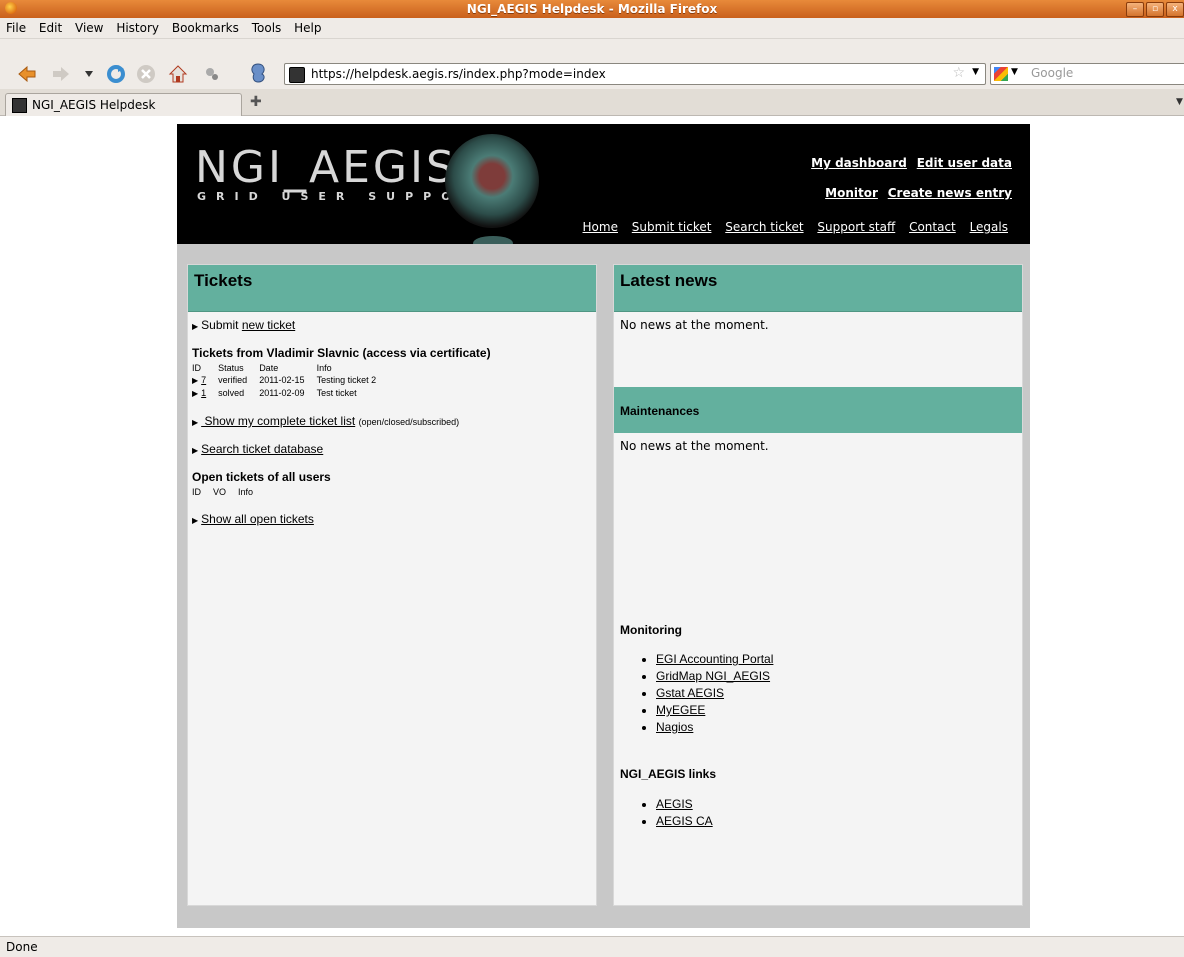 This screenshot has height=957, width=1184. I want to click on logo-main: NGI_AEGIS, so click(326, 168).